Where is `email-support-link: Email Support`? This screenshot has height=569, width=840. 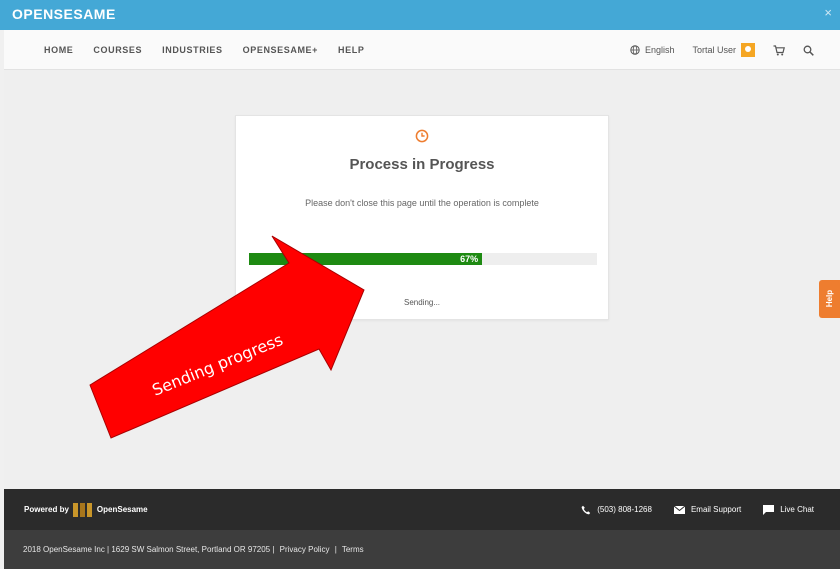
email-support-link: Email Support is located at coordinates (707, 509).